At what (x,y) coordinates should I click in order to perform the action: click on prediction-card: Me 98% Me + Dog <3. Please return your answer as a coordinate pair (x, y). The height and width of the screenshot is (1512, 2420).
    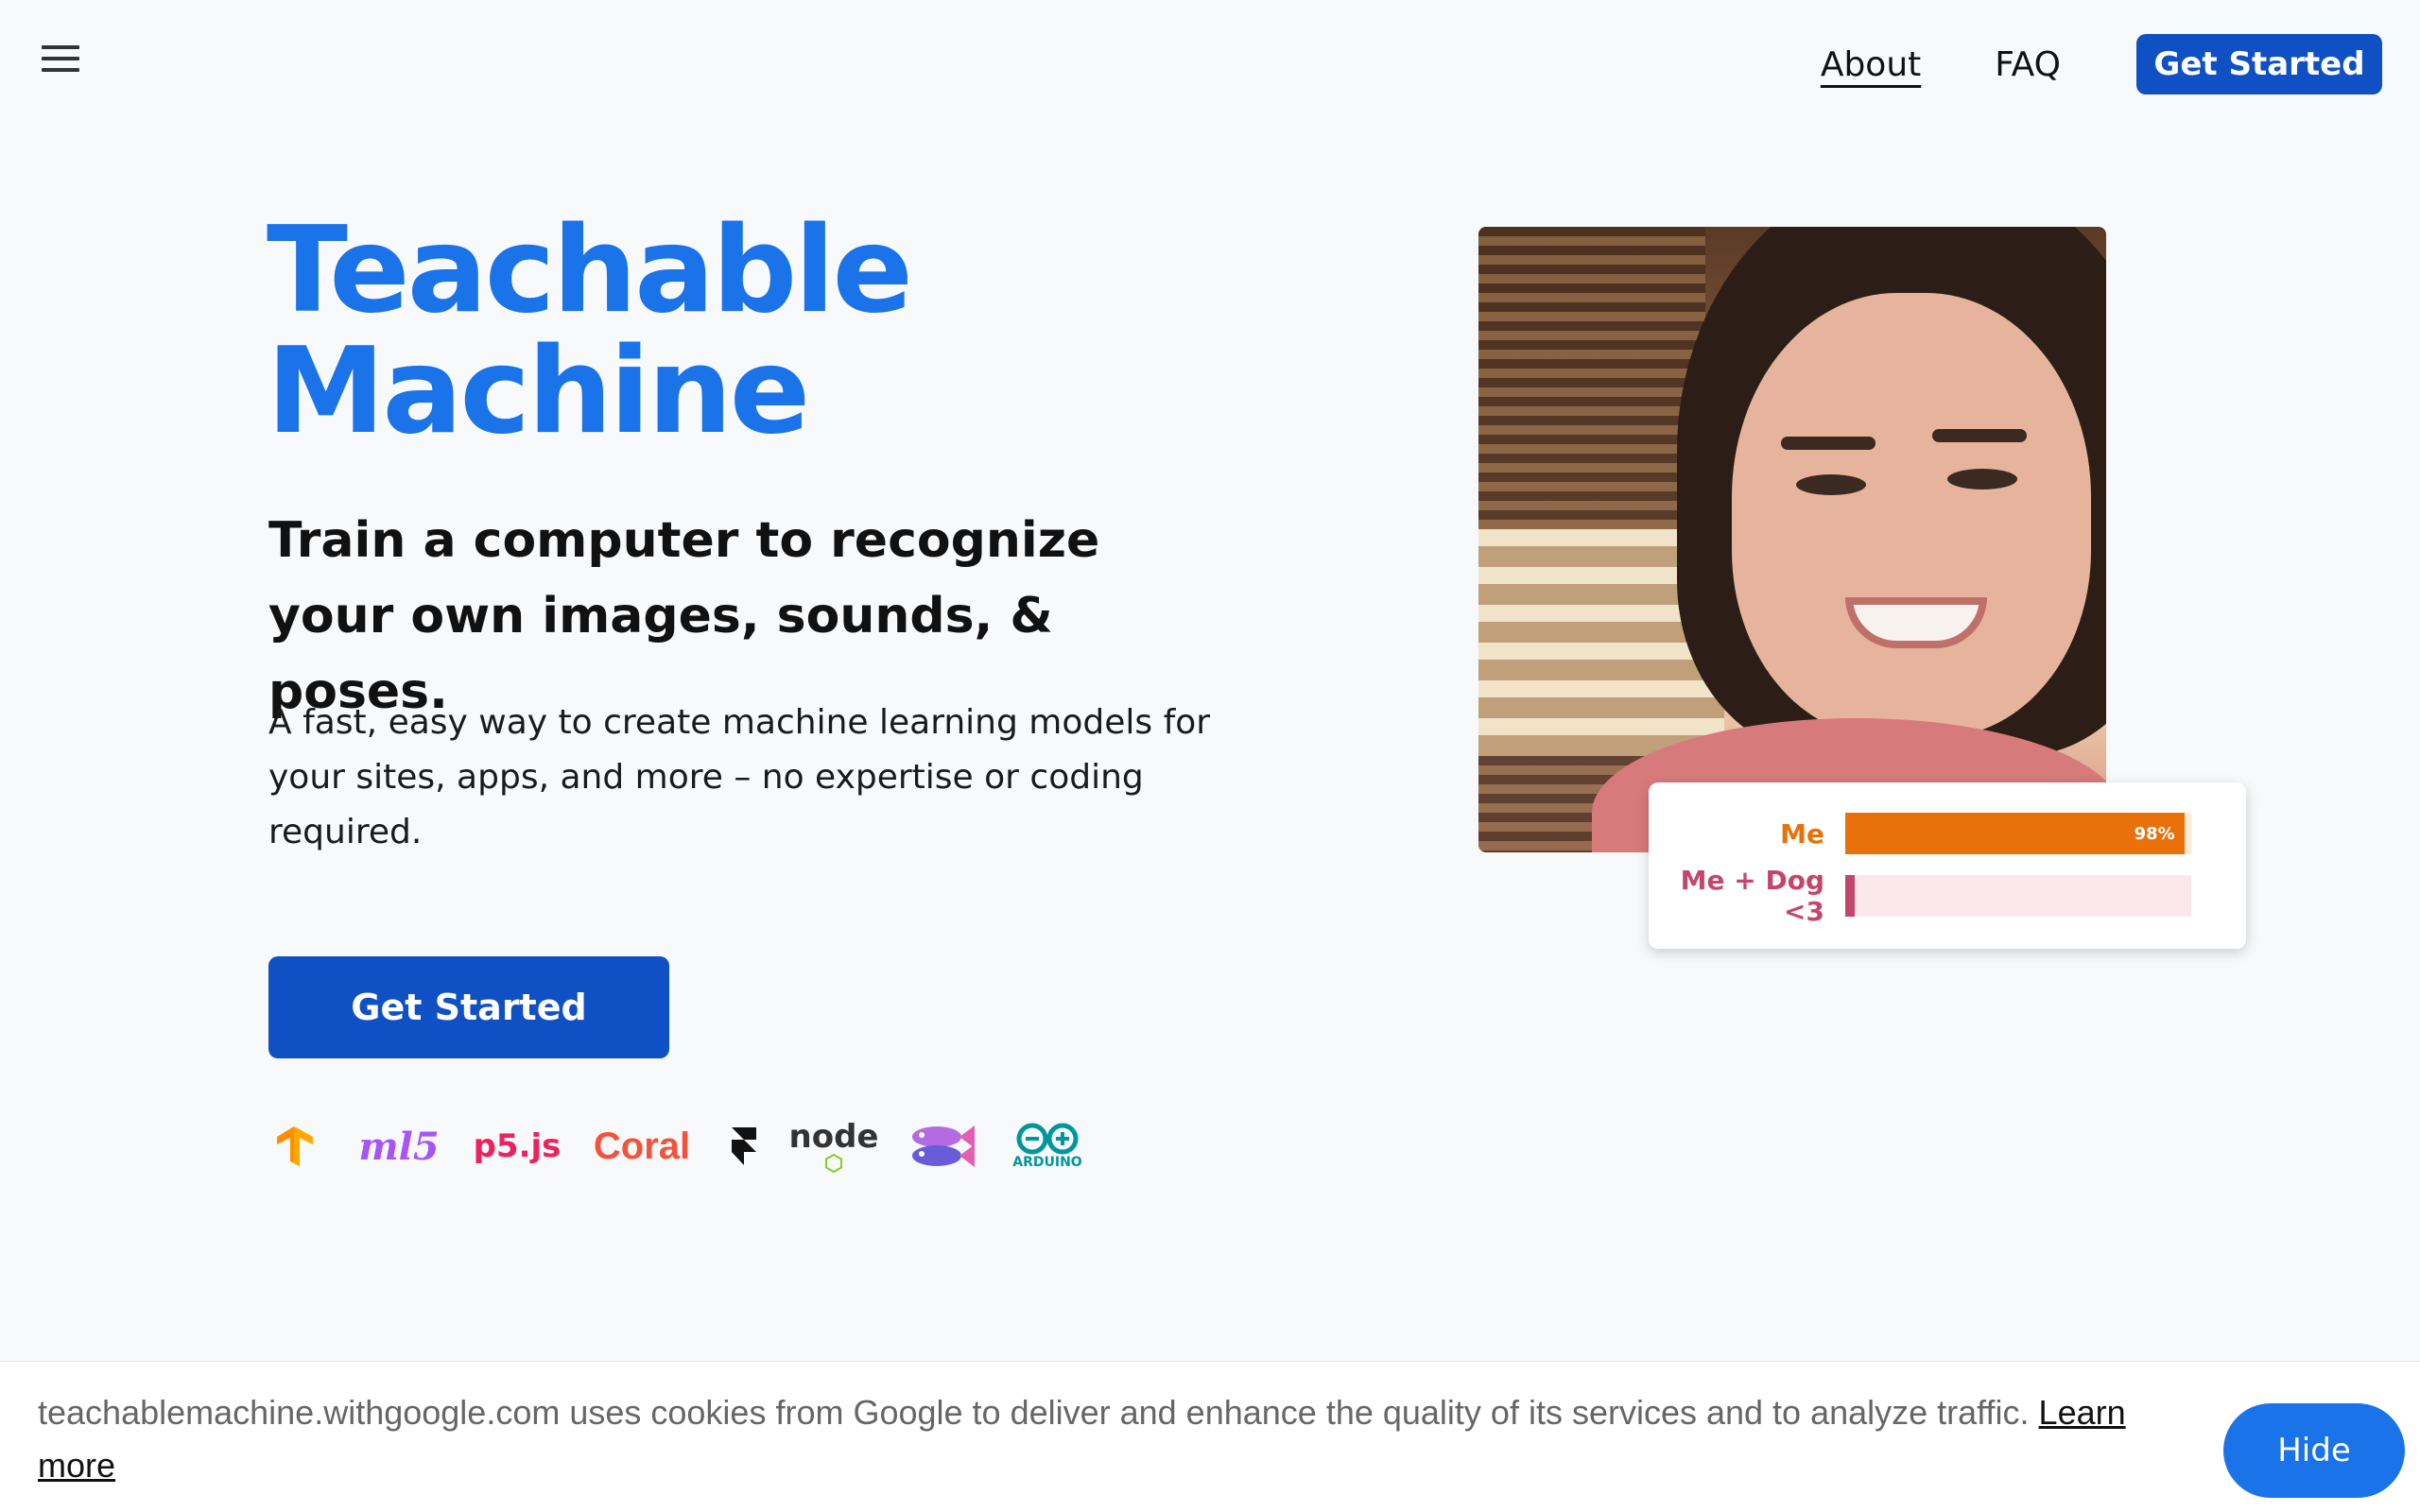
    Looking at the image, I should click on (1947, 865).